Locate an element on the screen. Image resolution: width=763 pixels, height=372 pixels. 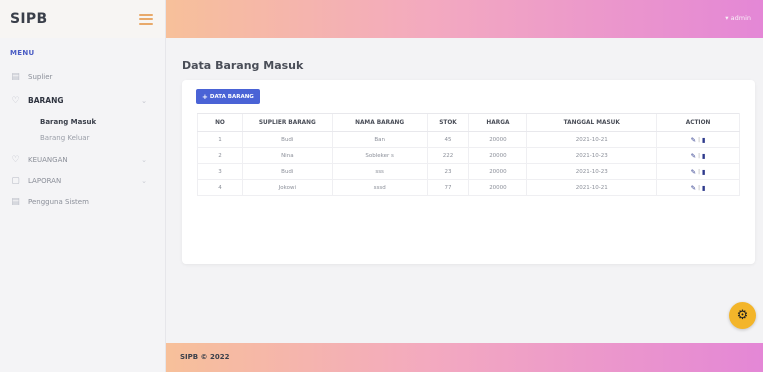
column-header: ACTION is located at coordinates (698, 122).